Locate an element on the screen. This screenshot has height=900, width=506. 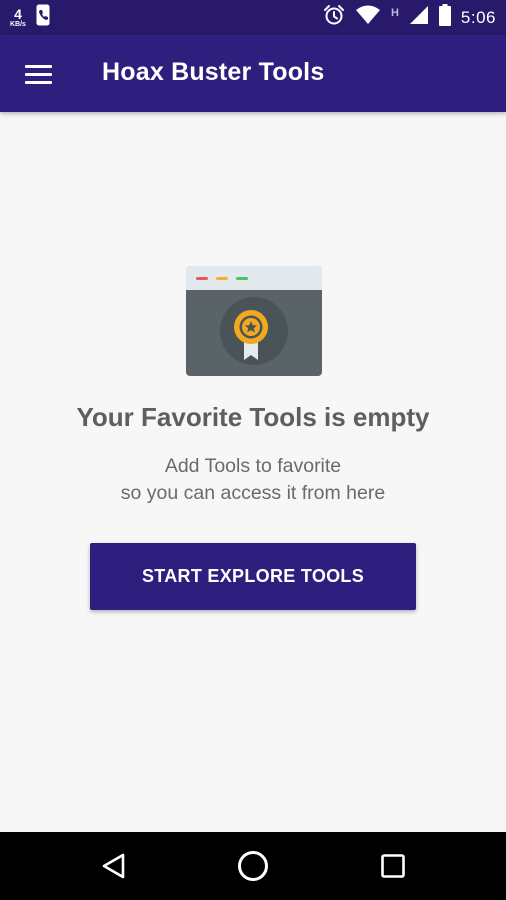
network-speed: 4 KB/s is located at coordinates (18, 17).